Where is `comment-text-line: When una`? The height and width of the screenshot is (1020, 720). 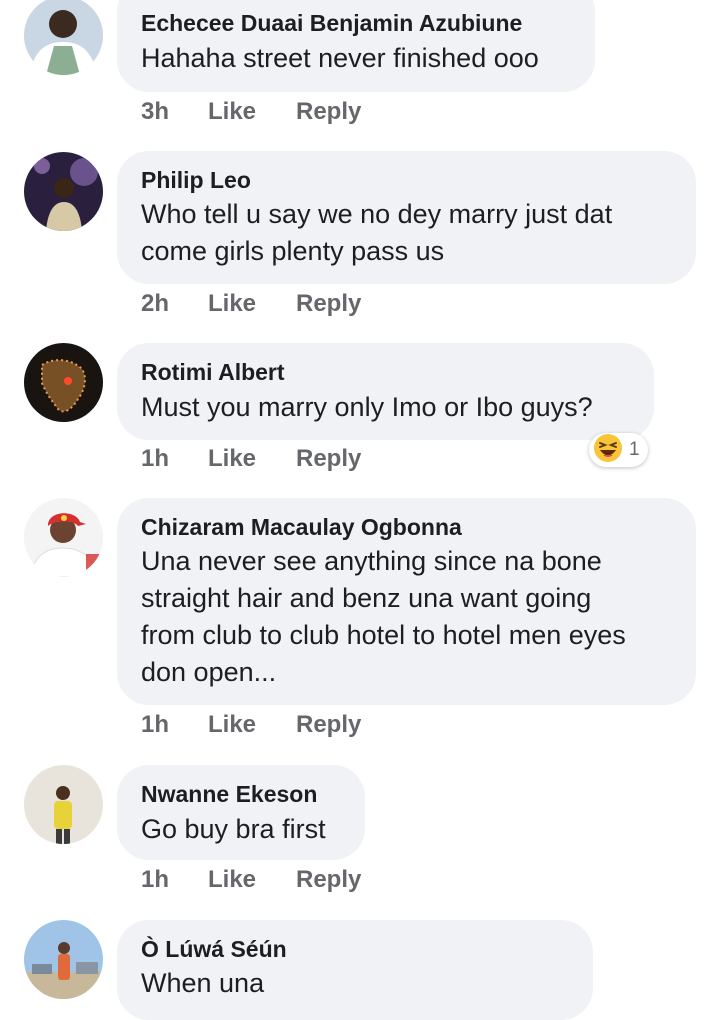
comment-text-line: When una is located at coordinates (203, 983).